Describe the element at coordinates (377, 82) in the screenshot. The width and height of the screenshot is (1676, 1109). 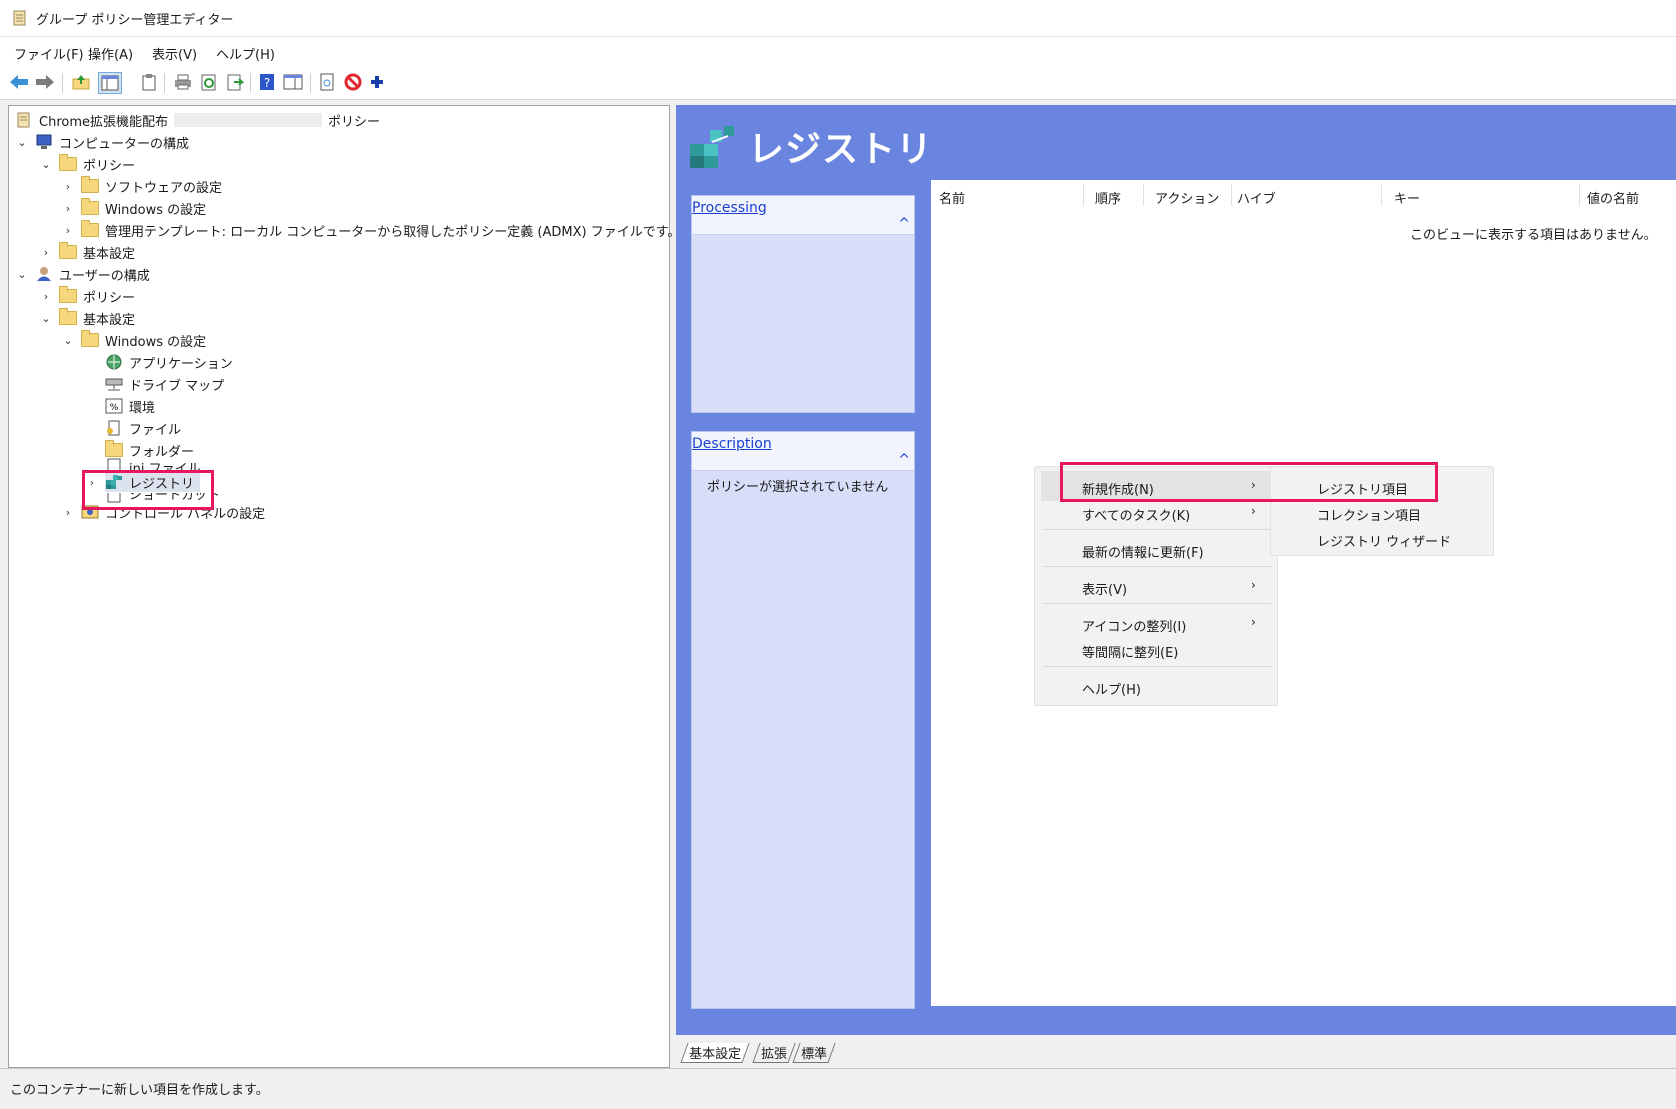
I see `add-icon` at that location.